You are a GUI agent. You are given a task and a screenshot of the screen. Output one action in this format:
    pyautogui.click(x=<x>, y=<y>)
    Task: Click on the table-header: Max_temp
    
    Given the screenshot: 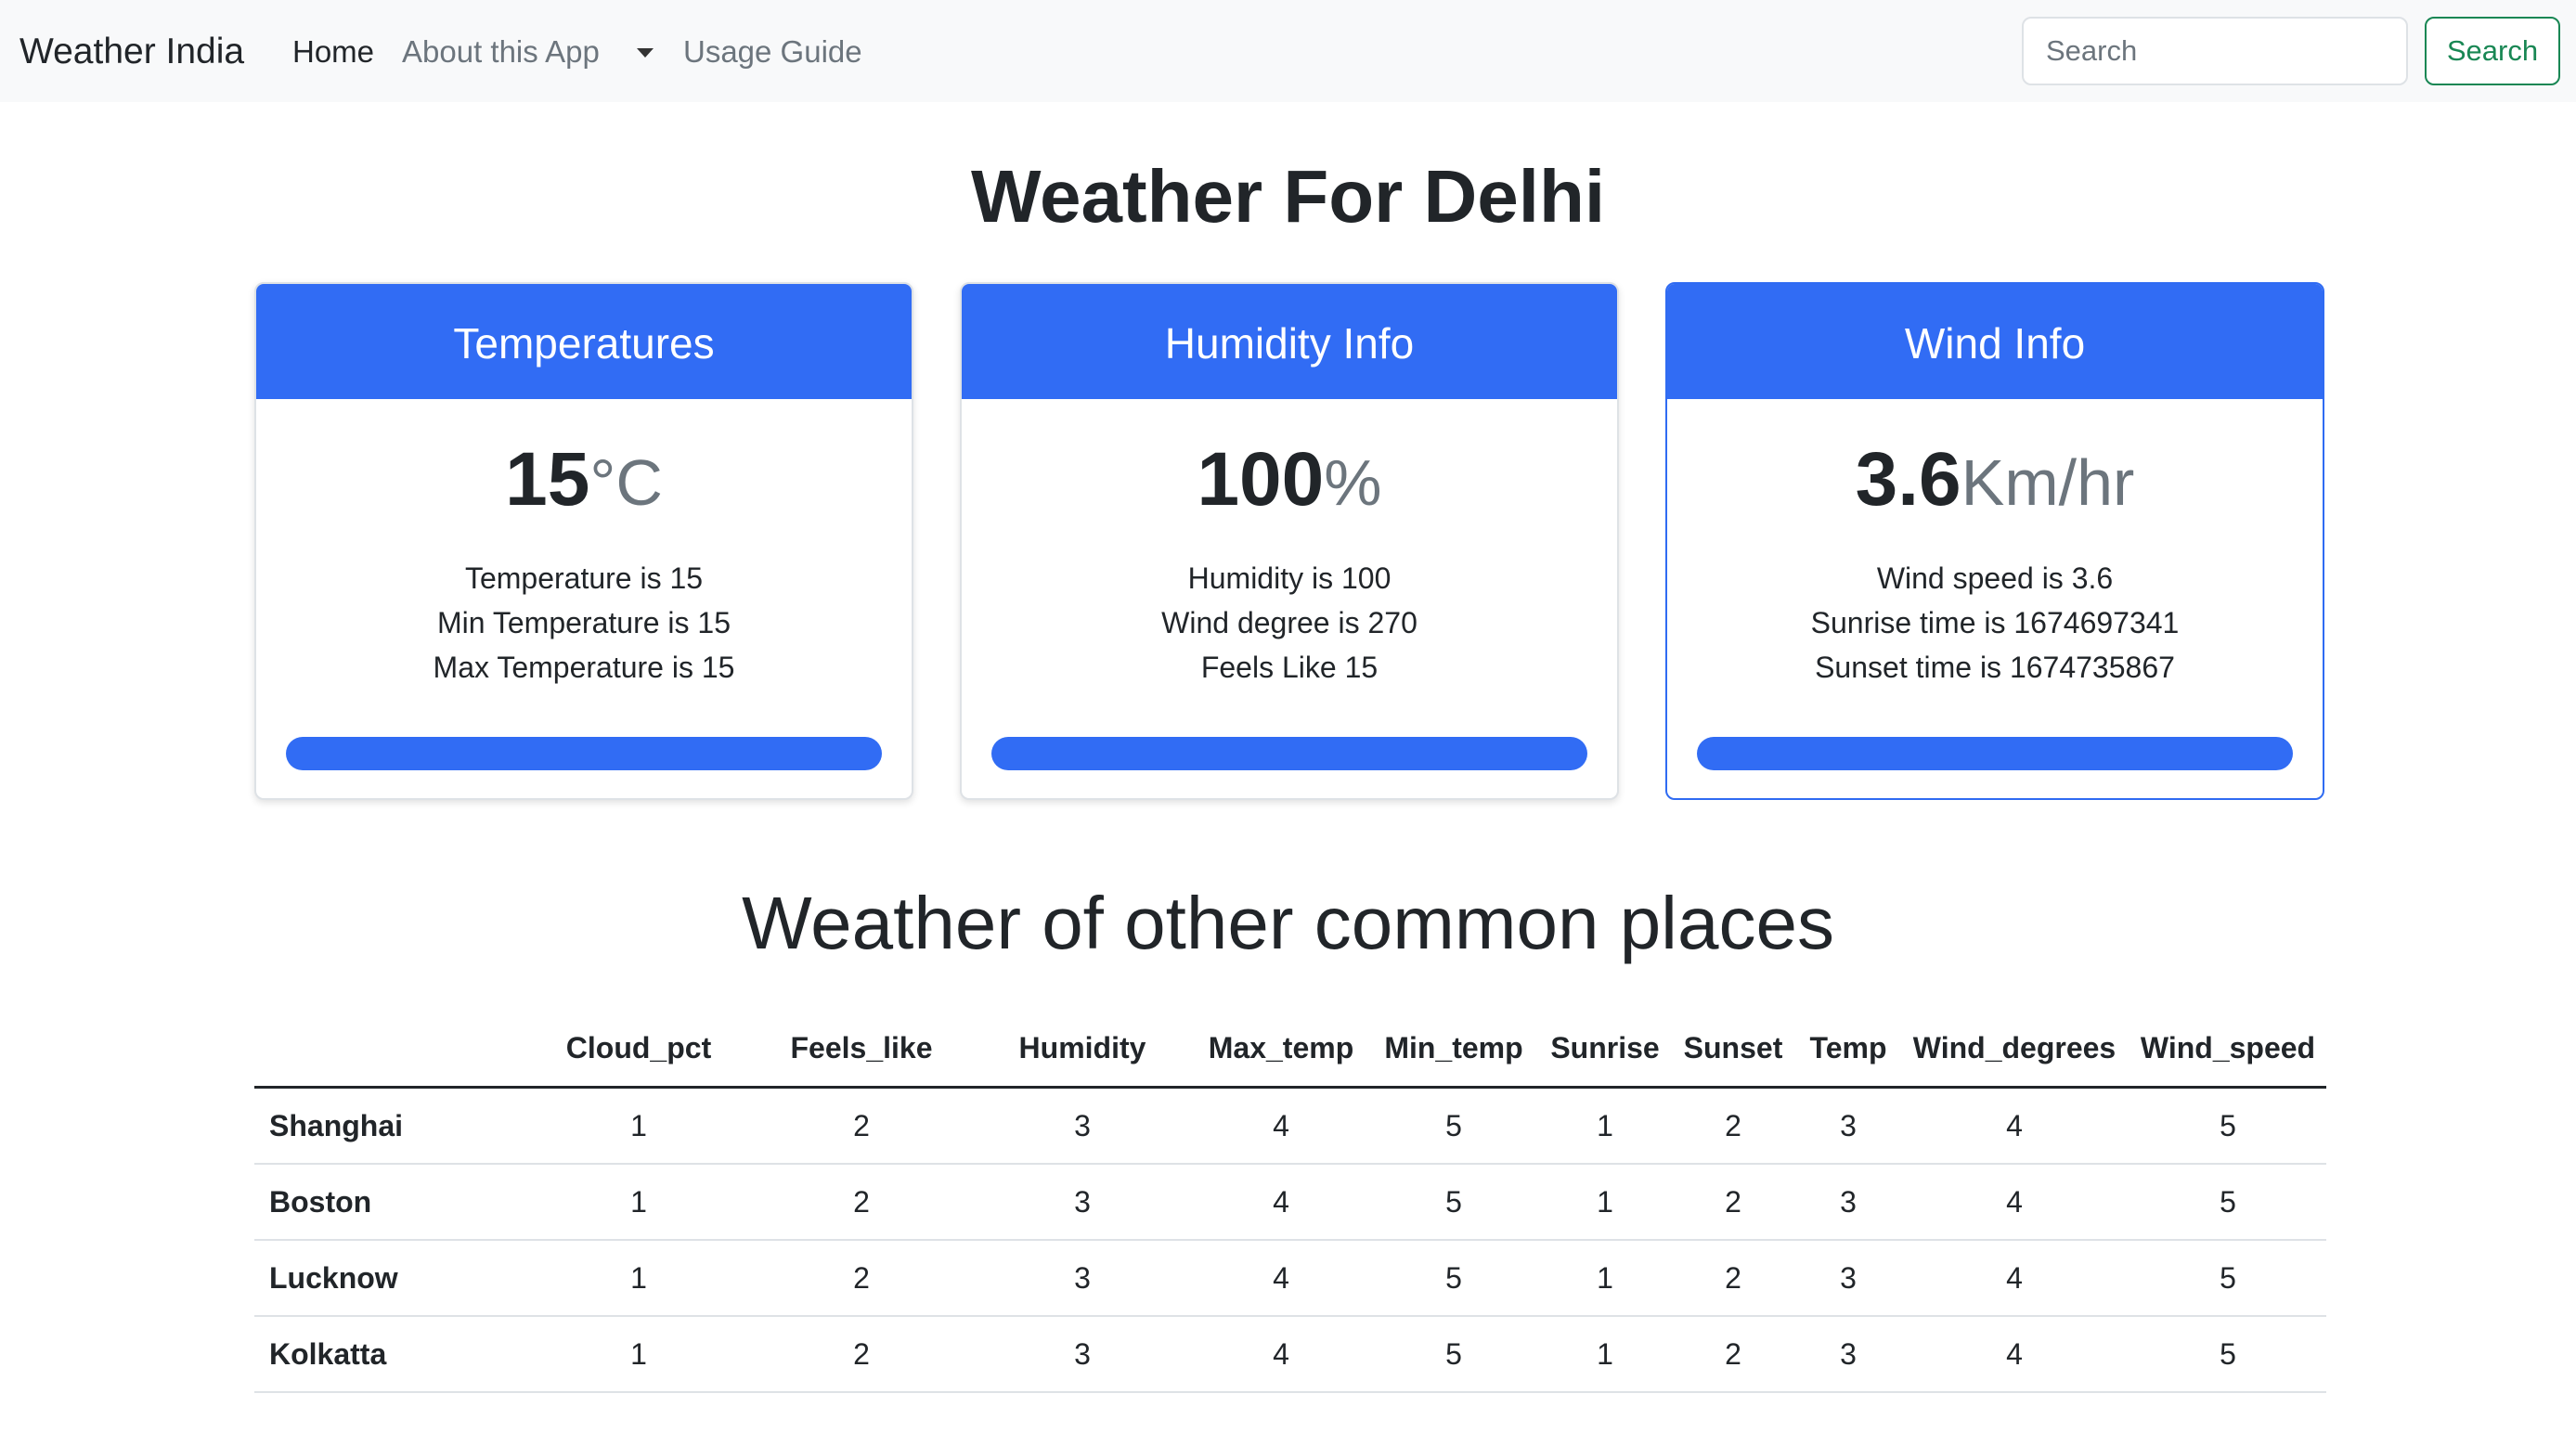 What is the action you would take?
    pyautogui.click(x=1281, y=1049)
    